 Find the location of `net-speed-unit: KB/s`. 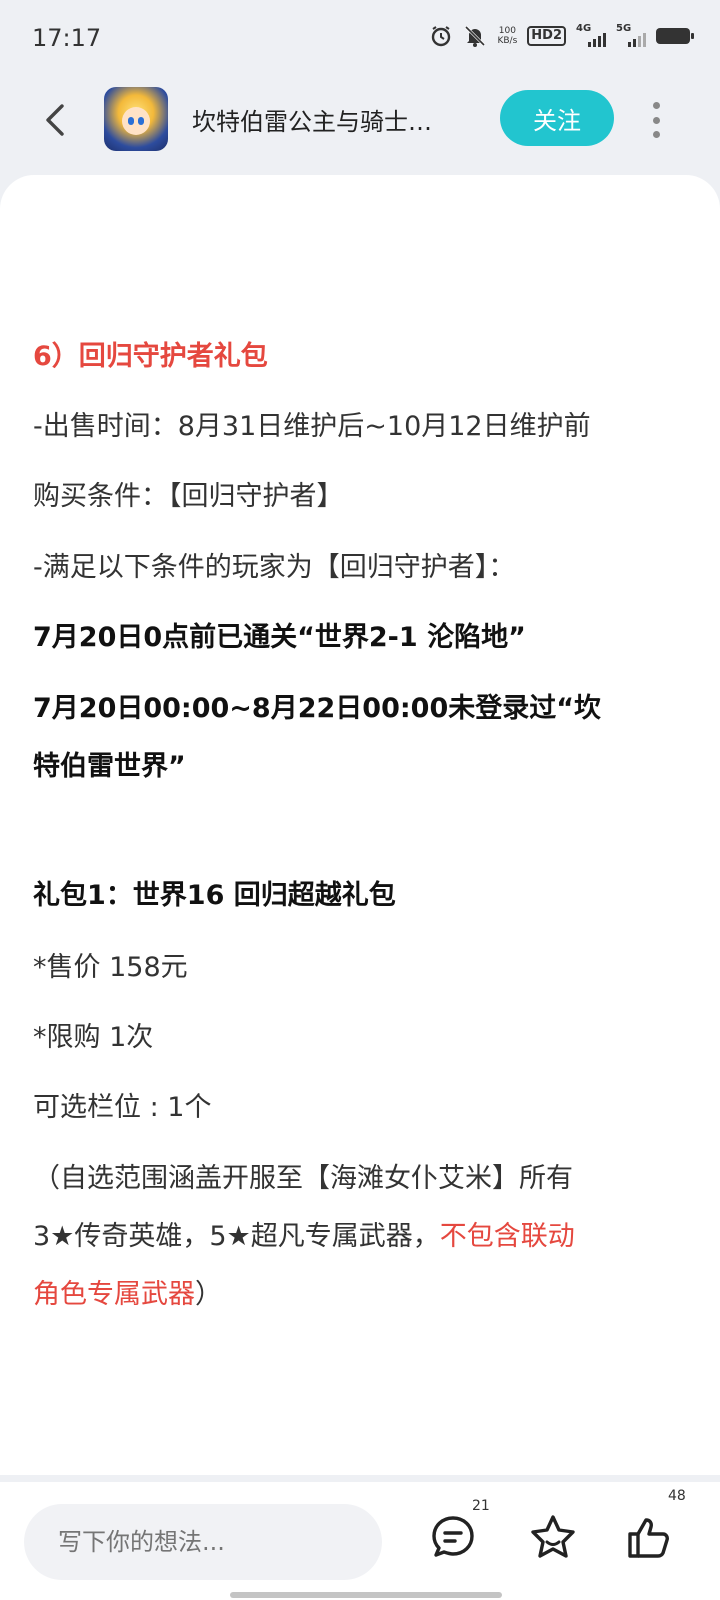

net-speed-unit: KB/s is located at coordinates (507, 41).